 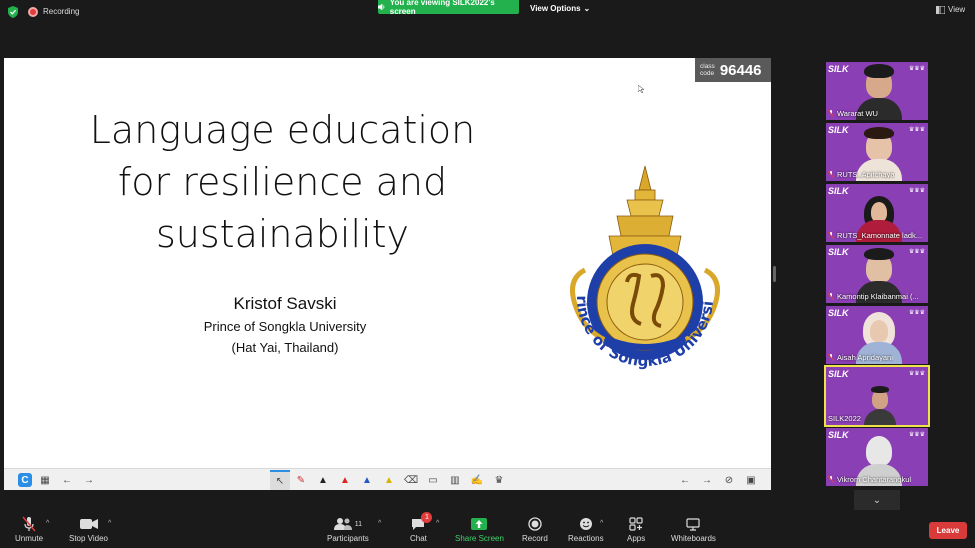 I want to click on class-code-badge: class code 96446, so click(x=733, y=70).